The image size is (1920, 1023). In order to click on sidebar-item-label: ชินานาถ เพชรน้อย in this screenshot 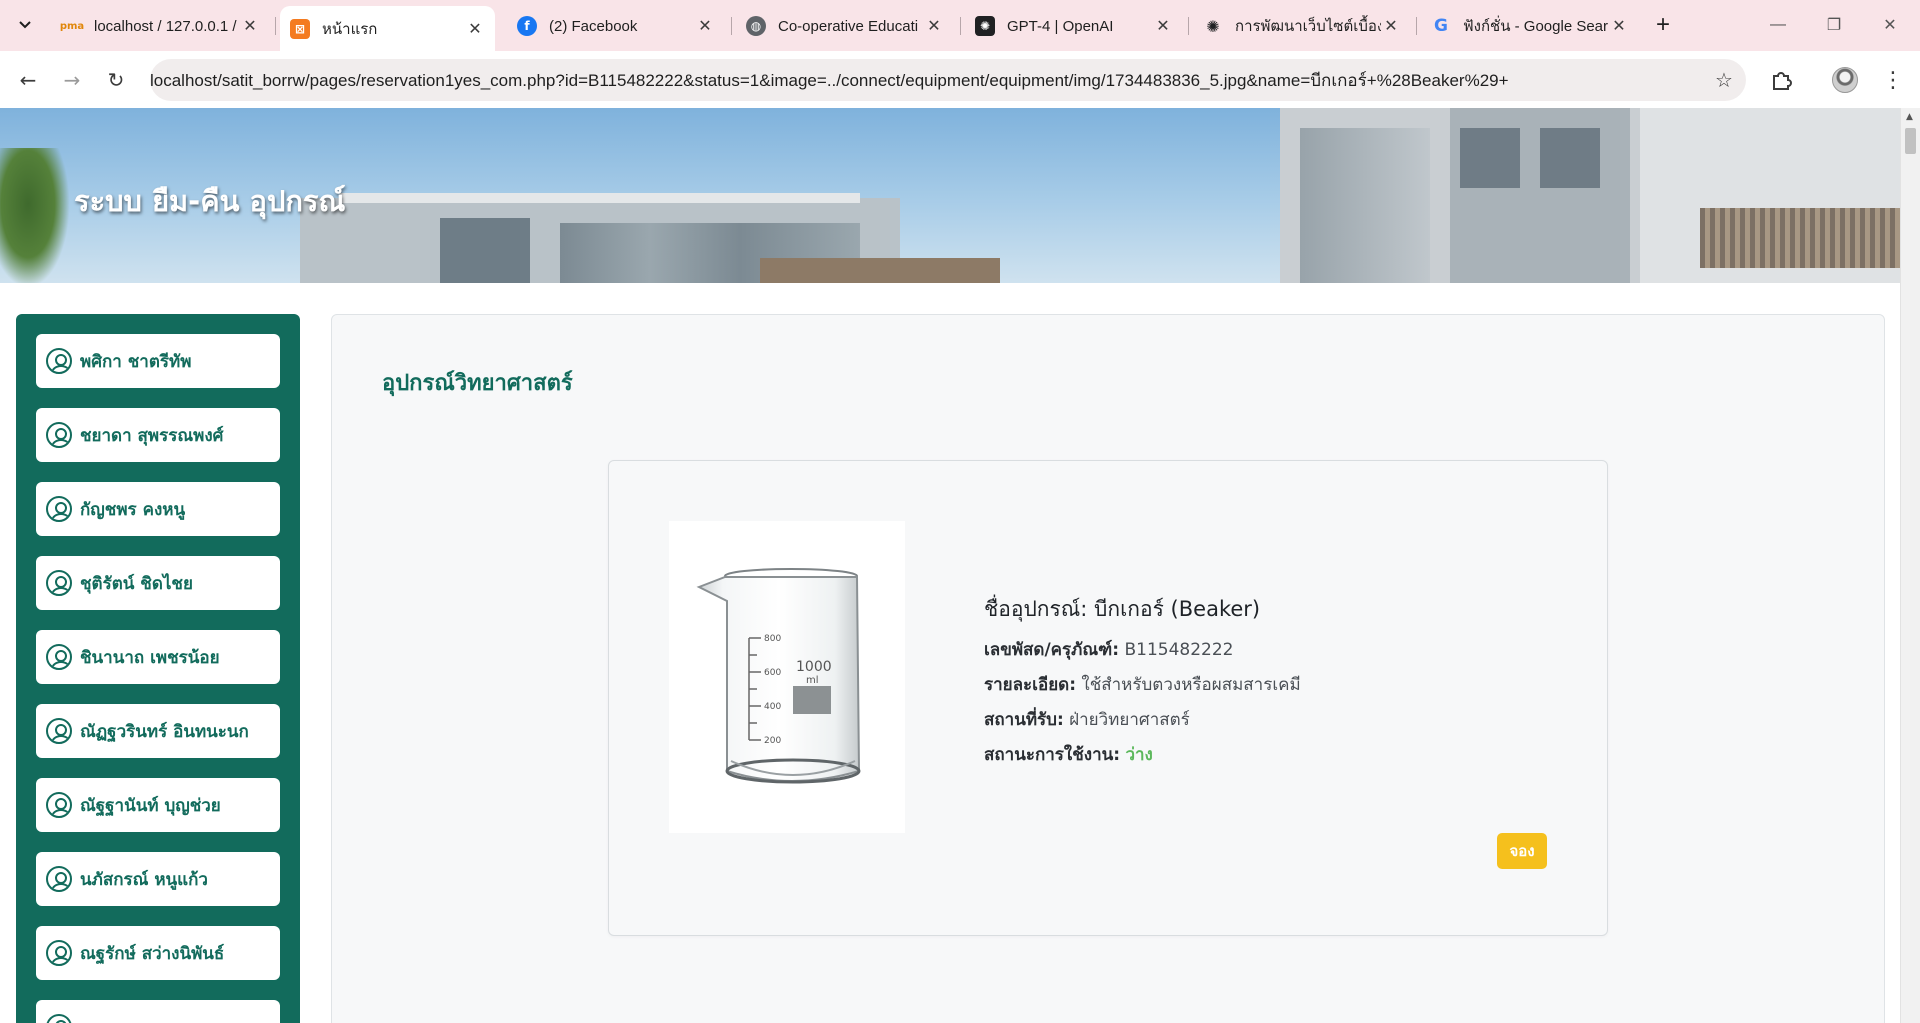, I will do `click(150, 657)`.